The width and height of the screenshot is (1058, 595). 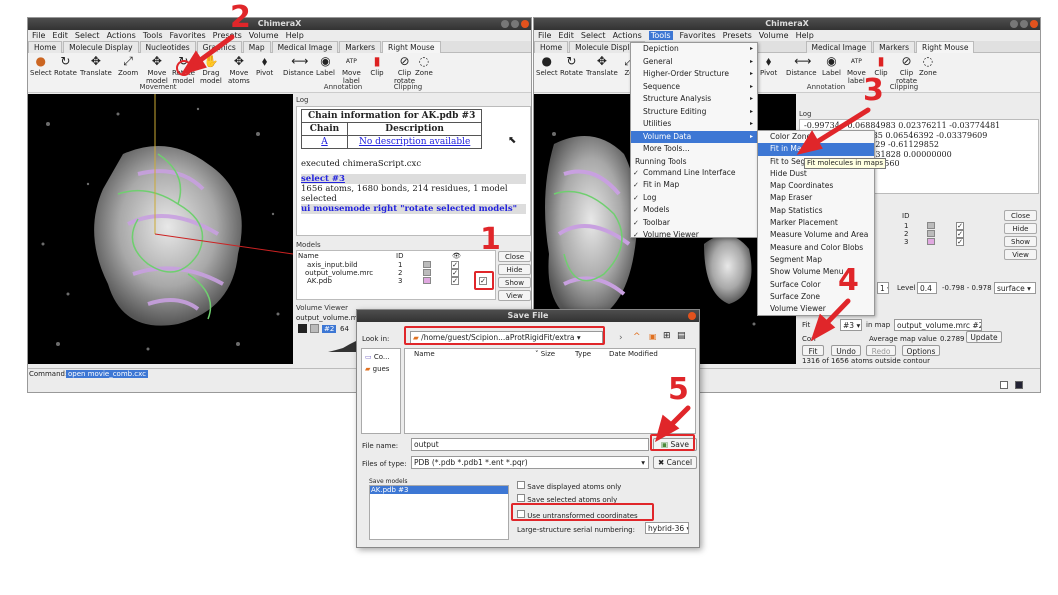 What do you see at coordinates (193, 63) in the screenshot?
I see `arrow-2-head` at bounding box center [193, 63].